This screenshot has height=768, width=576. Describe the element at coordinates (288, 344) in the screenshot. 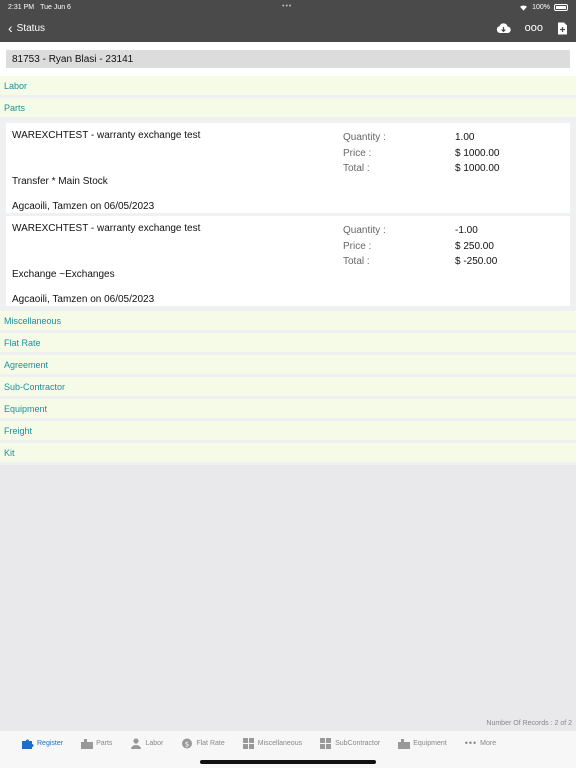

I see `section-flat-rate: Flat Rate` at that location.